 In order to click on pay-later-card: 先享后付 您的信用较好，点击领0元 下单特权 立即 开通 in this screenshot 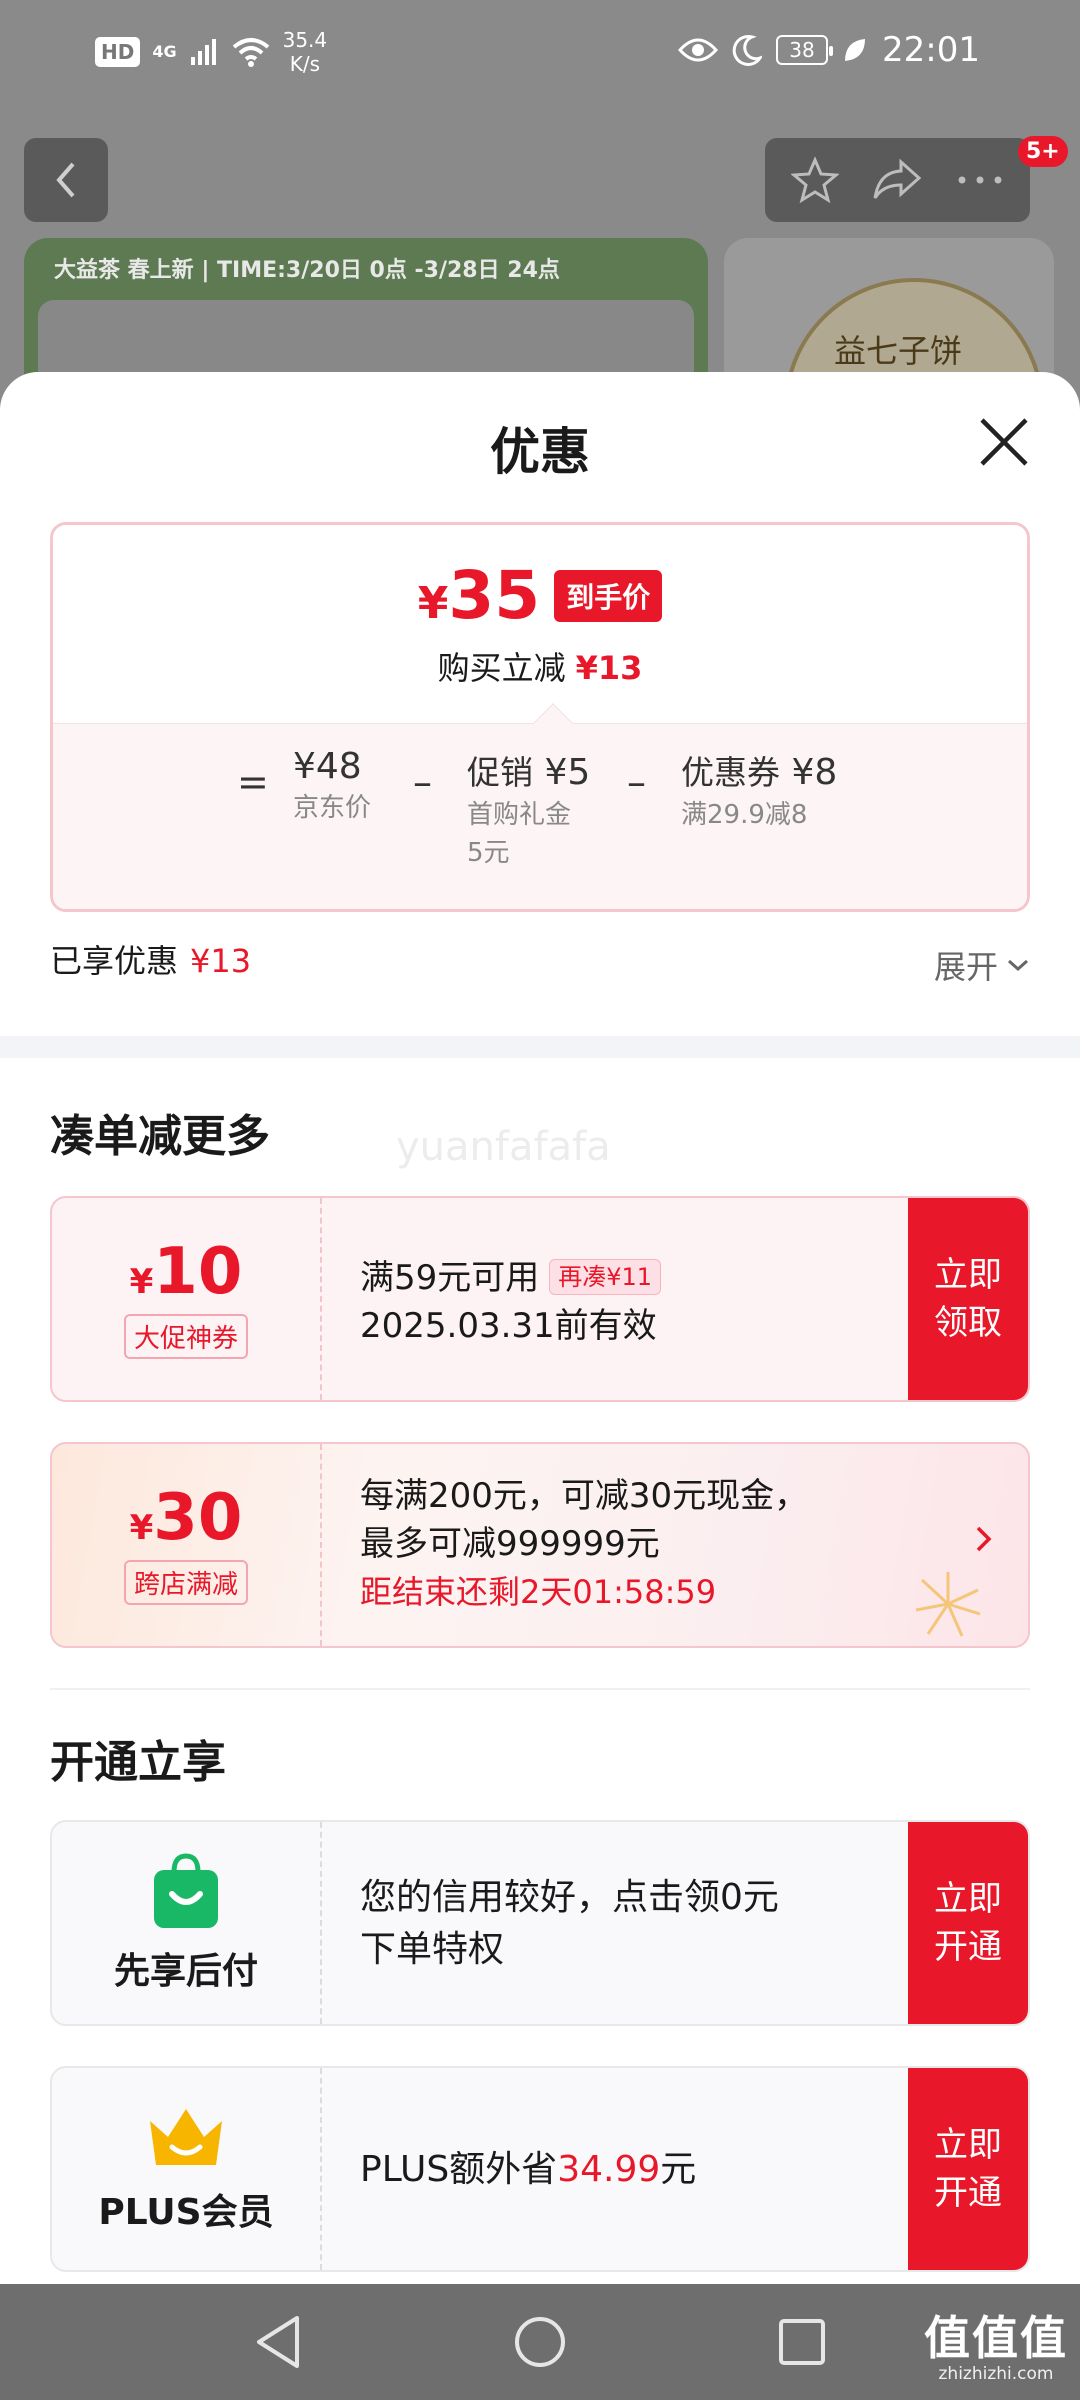, I will do `click(540, 1923)`.